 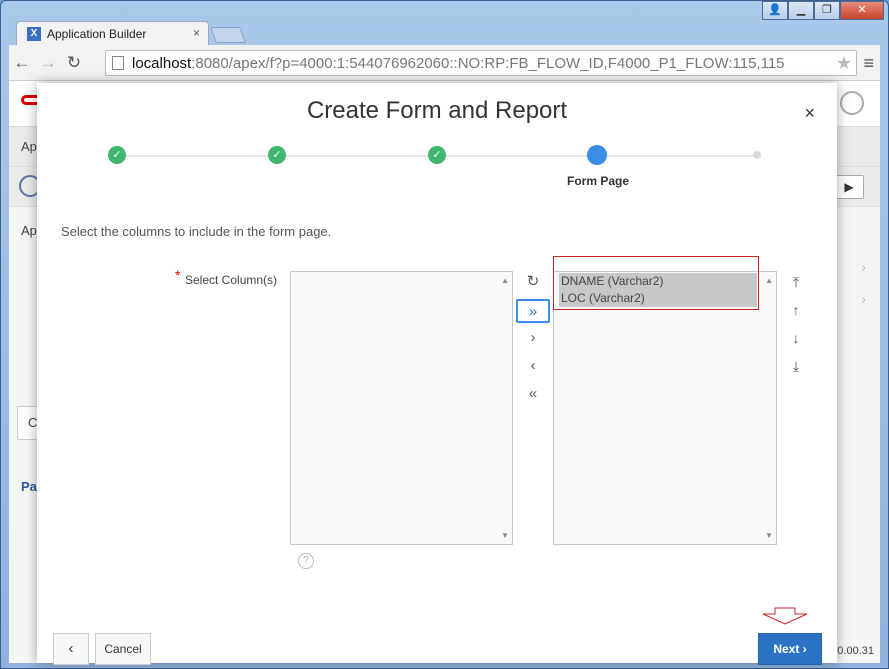 I want to click on required-mark: *, so click(x=178, y=275).